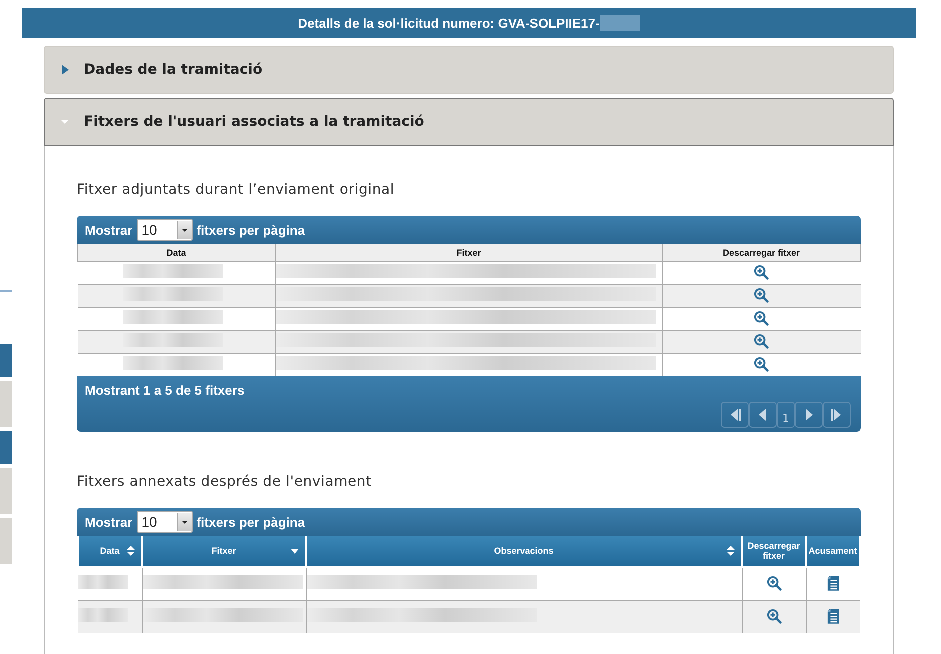 The height and width of the screenshot is (654, 941). I want to click on triangle-right-icon, so click(65, 70).